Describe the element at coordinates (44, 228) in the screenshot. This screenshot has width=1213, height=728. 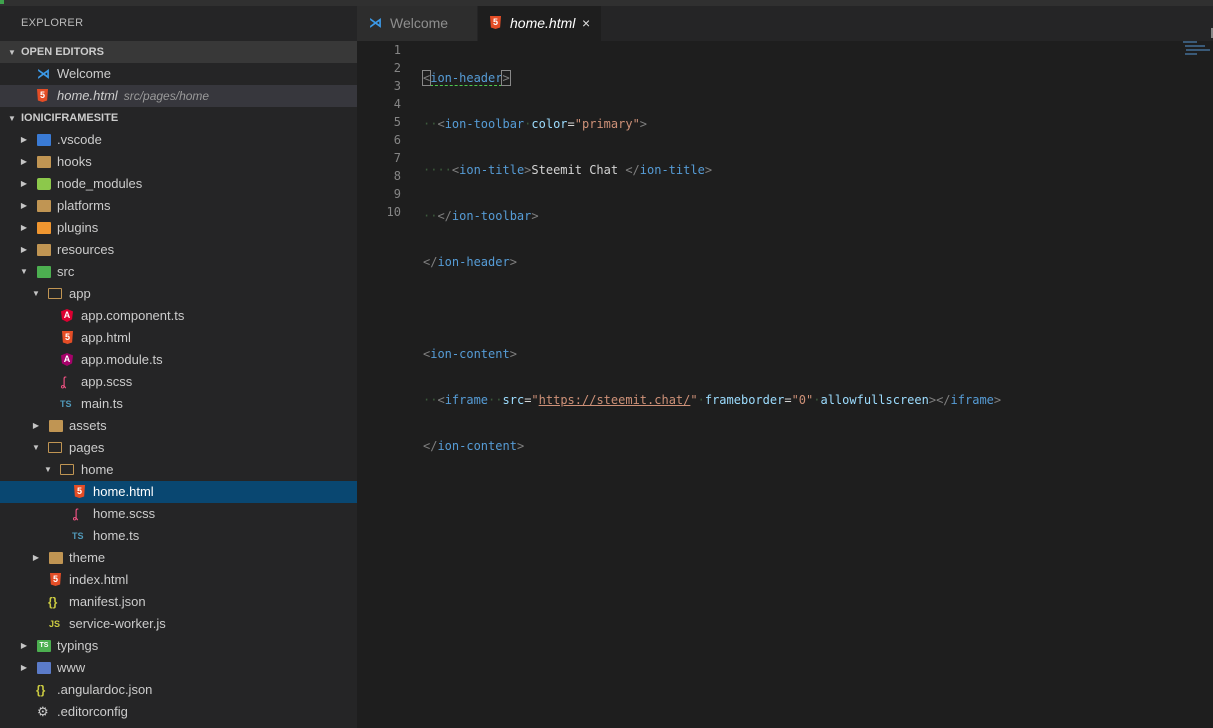
I see `plugins-folder-icon` at that location.